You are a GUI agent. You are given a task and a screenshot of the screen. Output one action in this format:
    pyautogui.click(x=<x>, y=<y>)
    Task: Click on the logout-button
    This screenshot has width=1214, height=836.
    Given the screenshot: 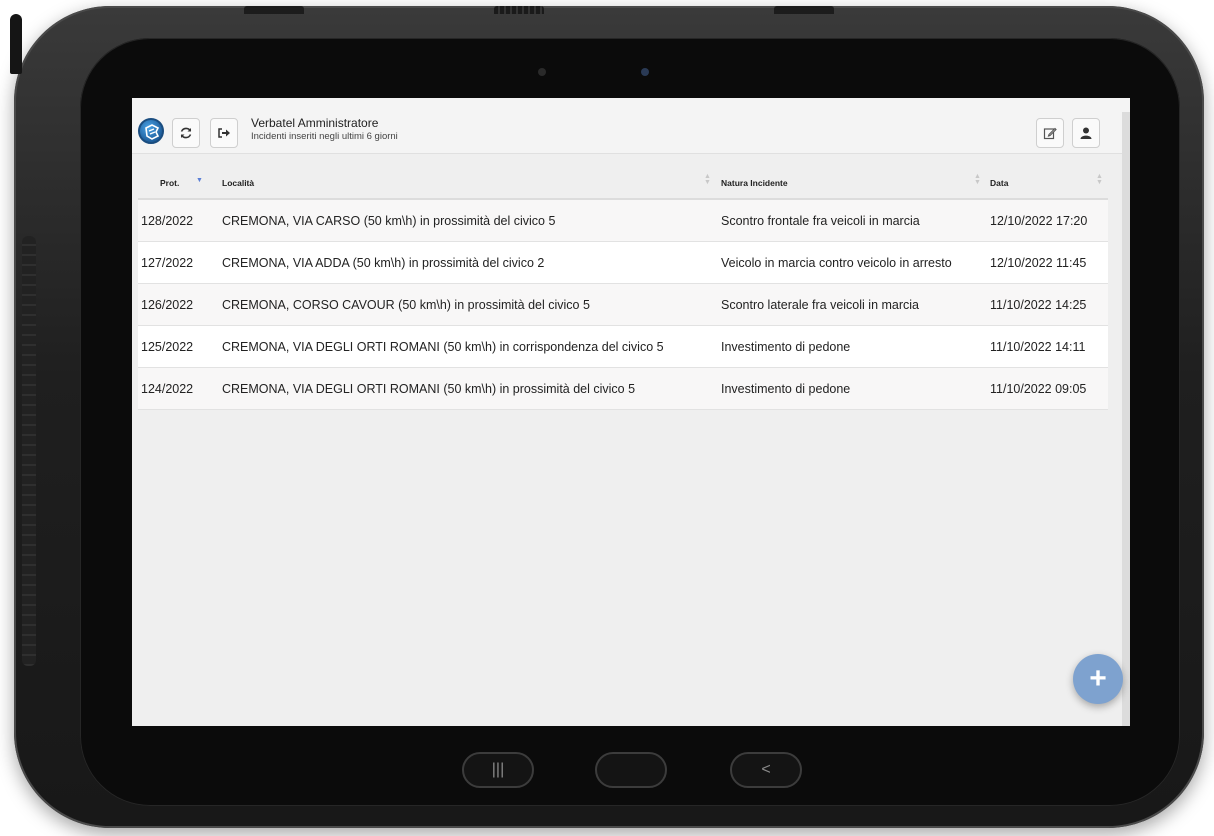 What is the action you would take?
    pyautogui.click(x=224, y=133)
    